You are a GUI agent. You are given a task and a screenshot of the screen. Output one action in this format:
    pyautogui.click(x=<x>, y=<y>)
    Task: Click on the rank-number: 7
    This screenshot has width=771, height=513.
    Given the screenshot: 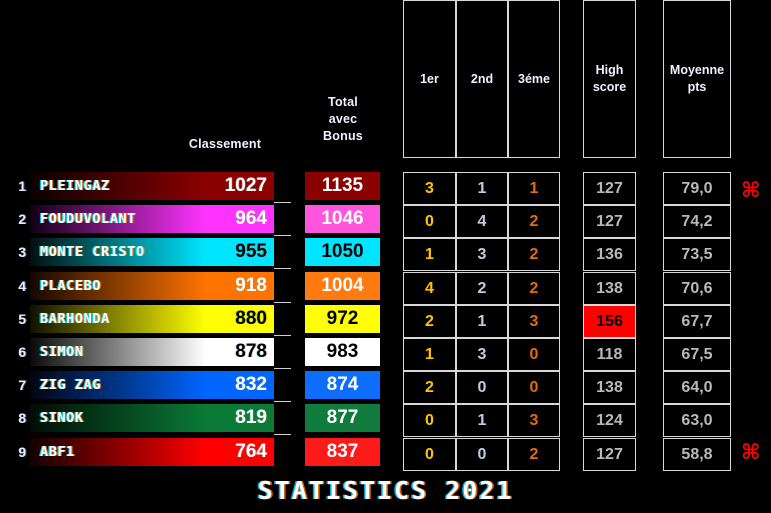 What is the action you would take?
    pyautogui.click(x=22, y=385)
    